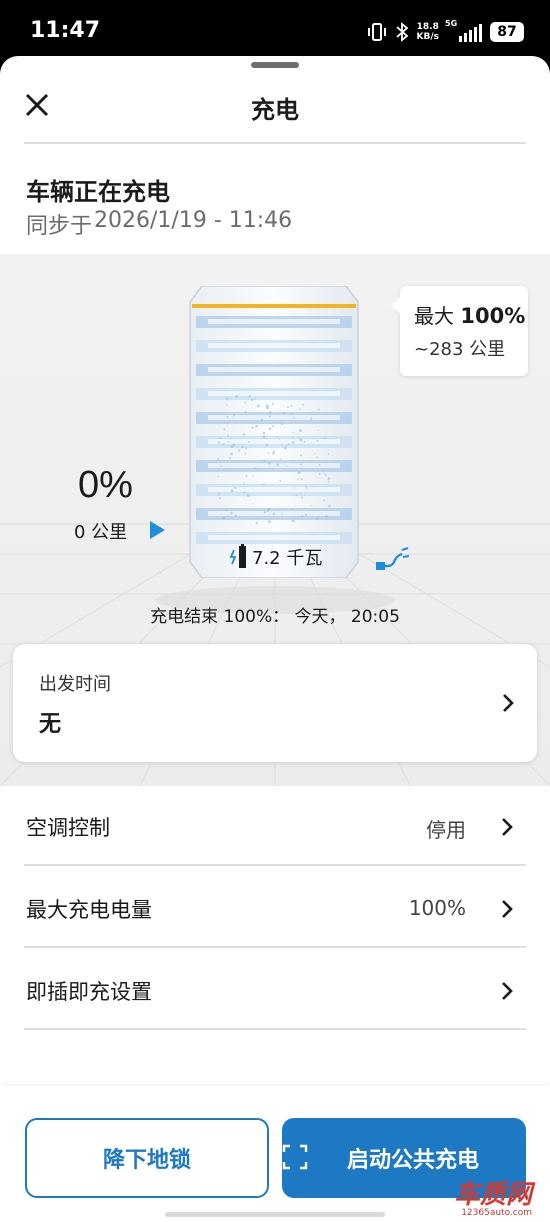  I want to click on max-charge-line-text: 最大 100%, so click(471, 314).